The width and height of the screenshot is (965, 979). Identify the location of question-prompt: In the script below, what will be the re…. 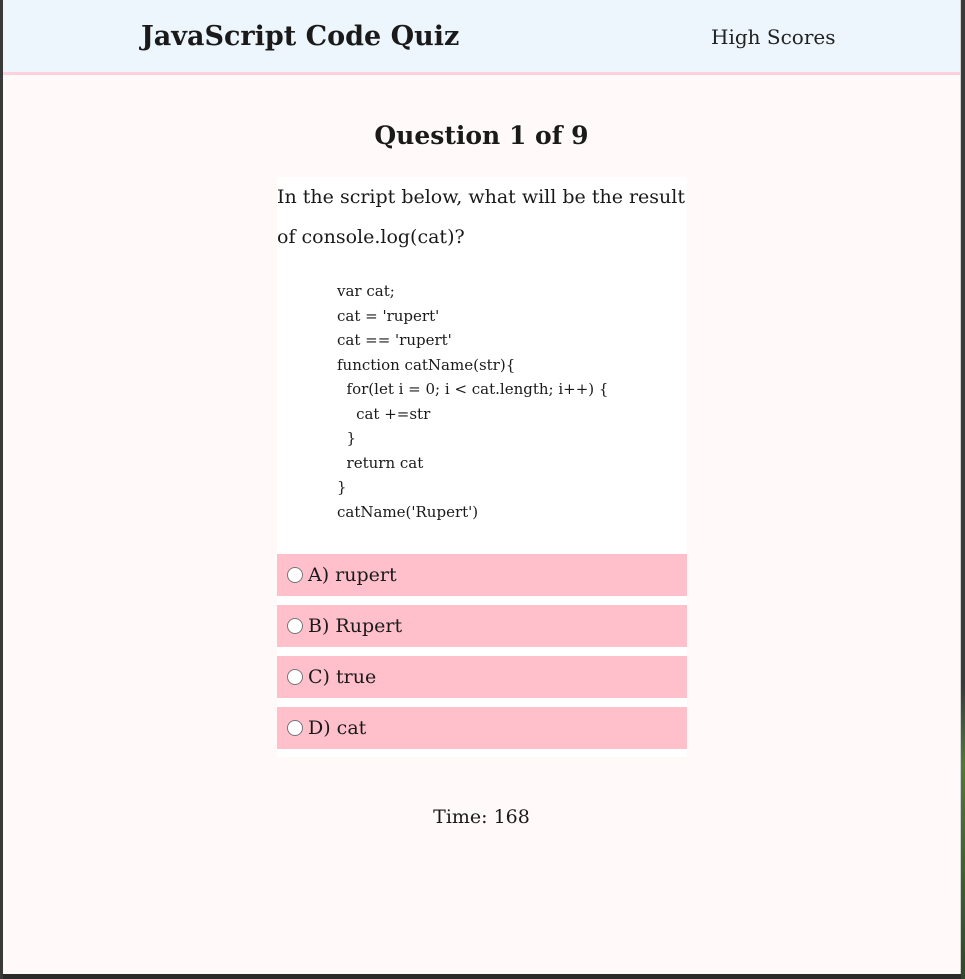
(481, 217).